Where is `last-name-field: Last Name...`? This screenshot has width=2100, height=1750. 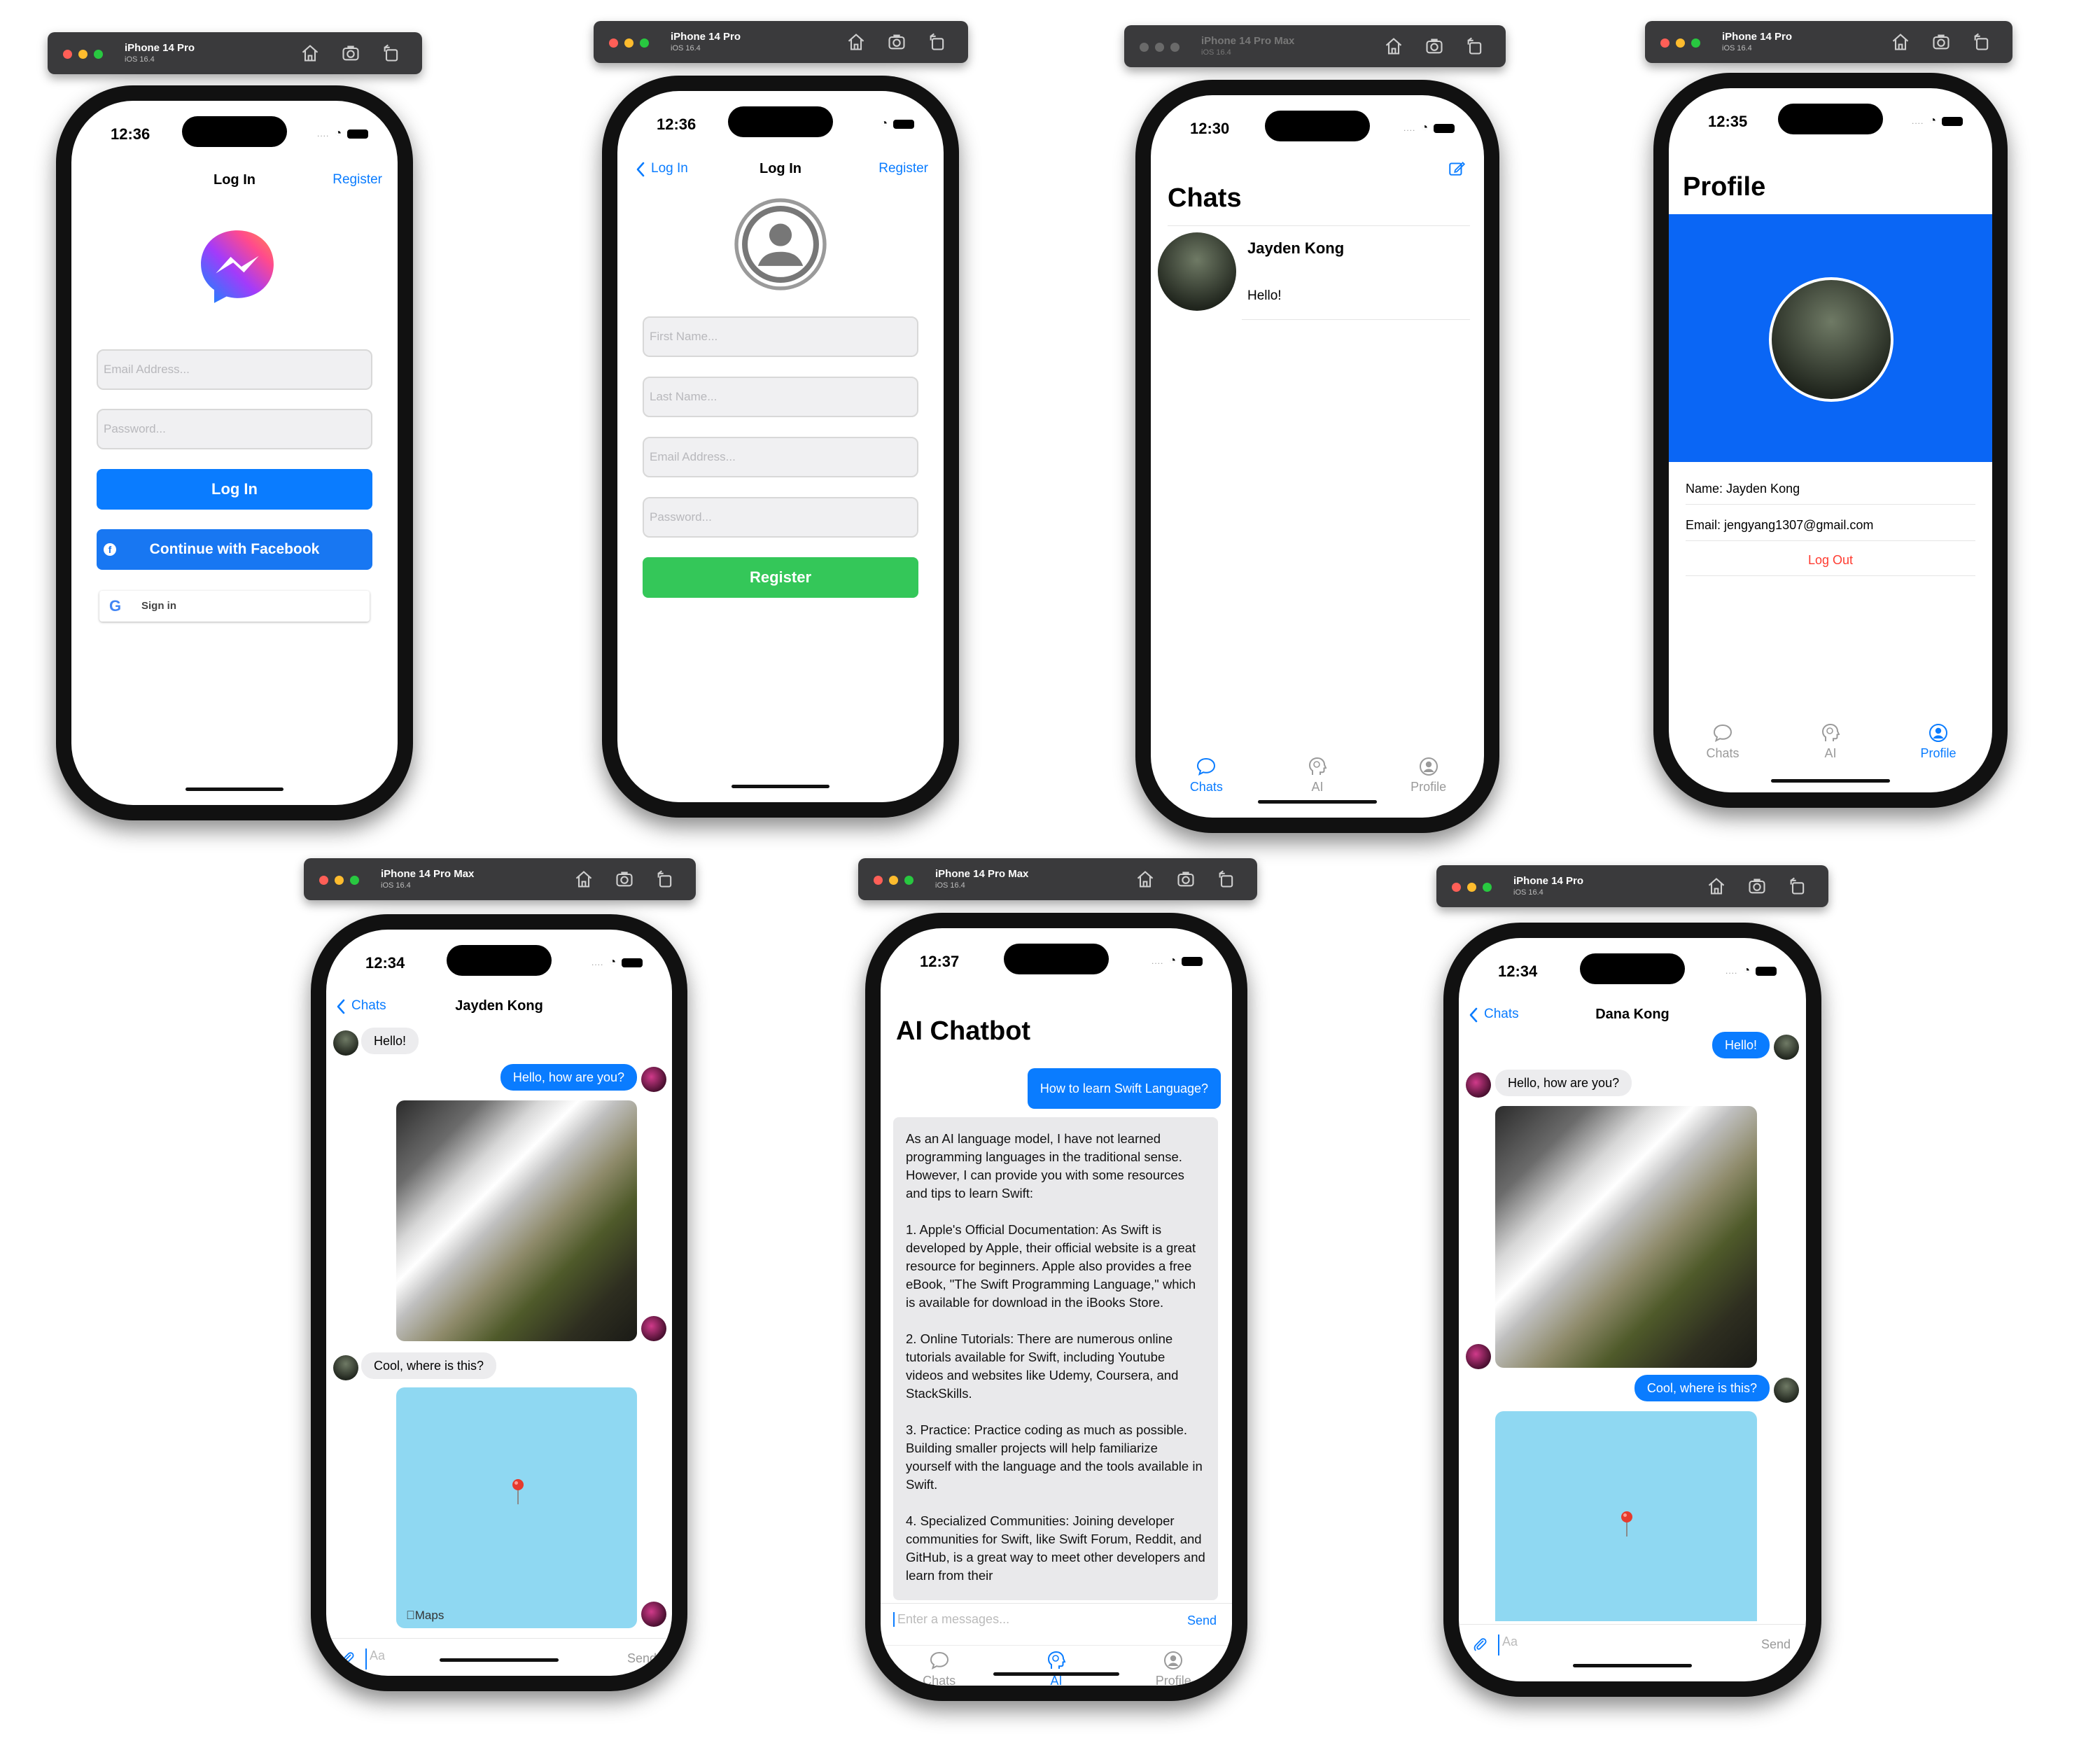
last-name-field: Last Name... is located at coordinates (780, 397).